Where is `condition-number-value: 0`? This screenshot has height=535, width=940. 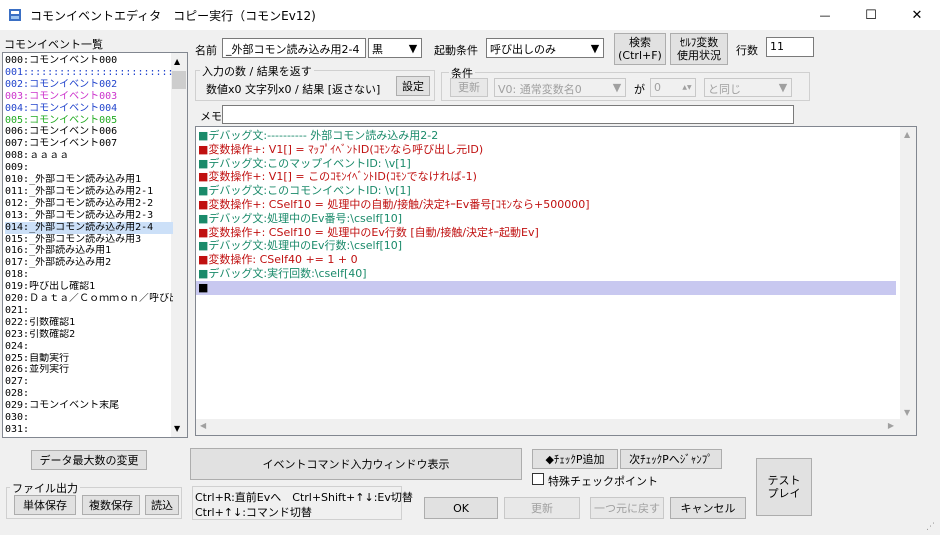
condition-number-value: 0 is located at coordinates (657, 87).